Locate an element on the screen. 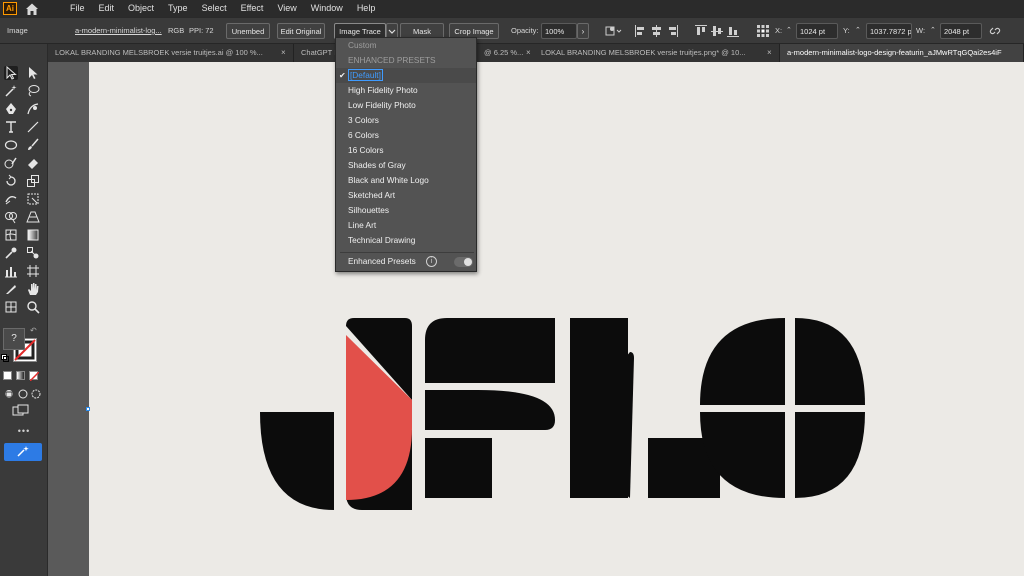  perspective-grid-tool-icon is located at coordinates (33, 217).